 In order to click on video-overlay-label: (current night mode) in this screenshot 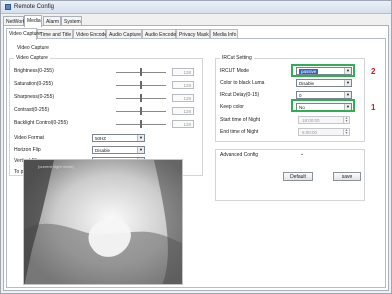, I will do `click(56, 166)`.